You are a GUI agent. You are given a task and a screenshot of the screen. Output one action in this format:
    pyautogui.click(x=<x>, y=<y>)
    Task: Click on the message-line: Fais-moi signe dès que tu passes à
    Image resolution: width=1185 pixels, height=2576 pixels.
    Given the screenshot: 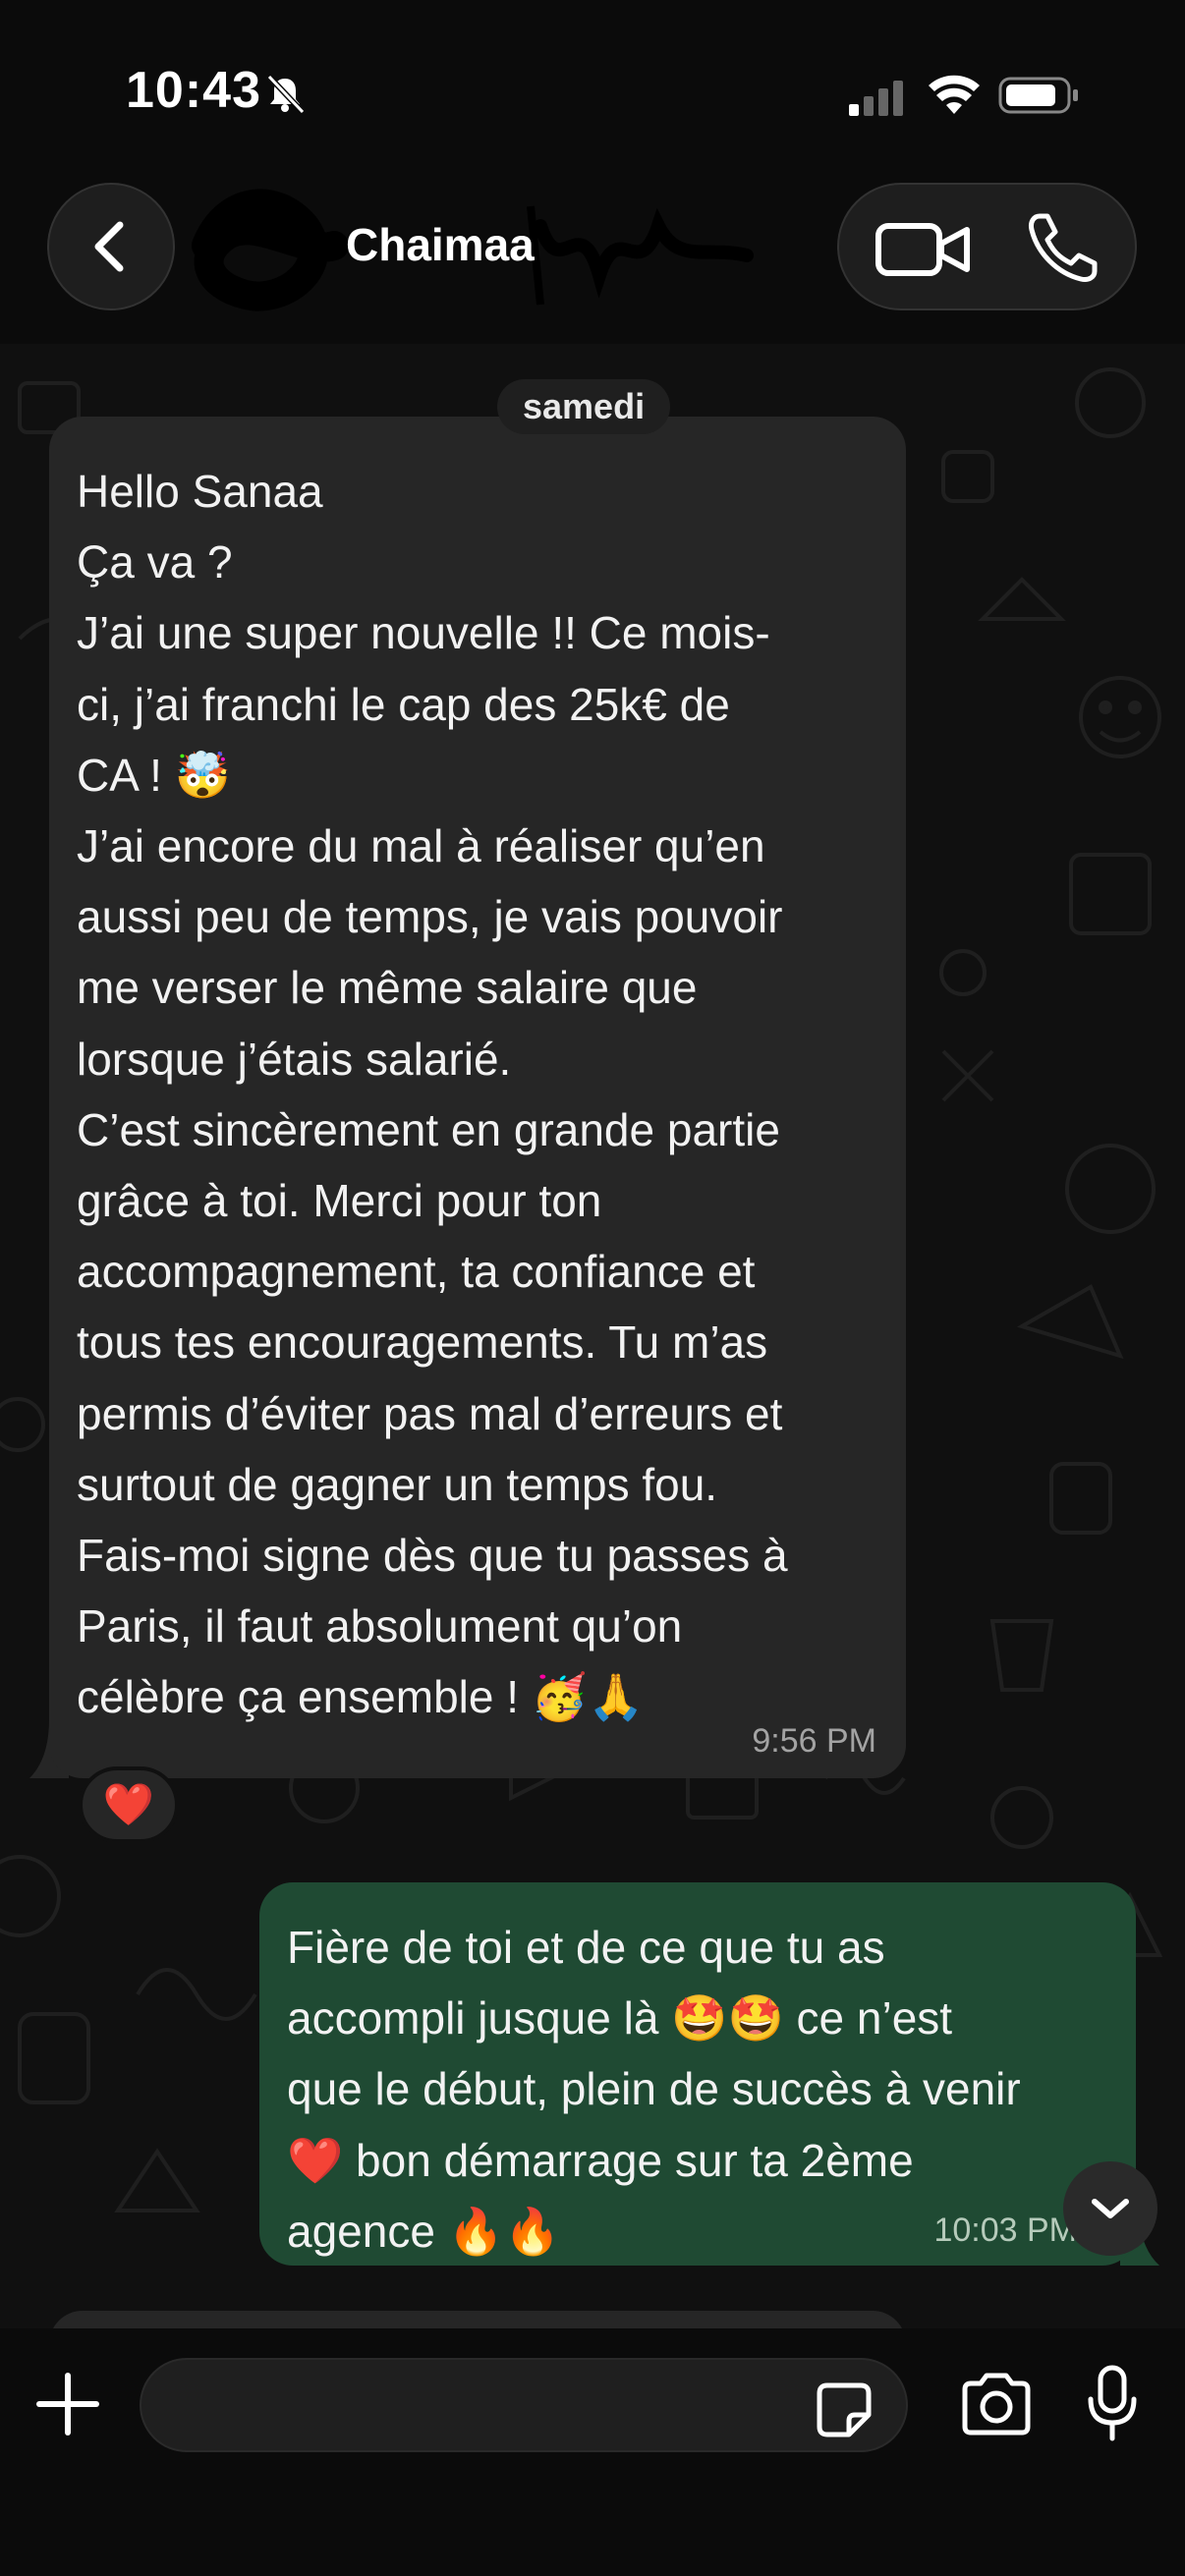 What is the action you would take?
    pyautogui.click(x=433, y=1556)
    